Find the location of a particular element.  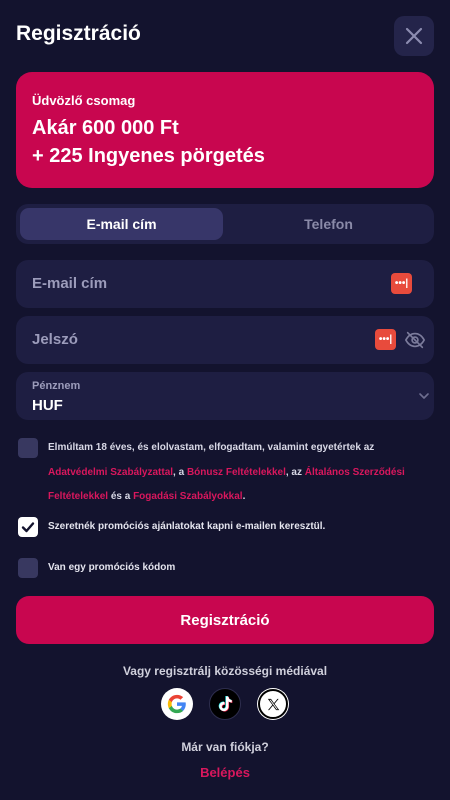

promo-email-checkbox is located at coordinates (28, 527).